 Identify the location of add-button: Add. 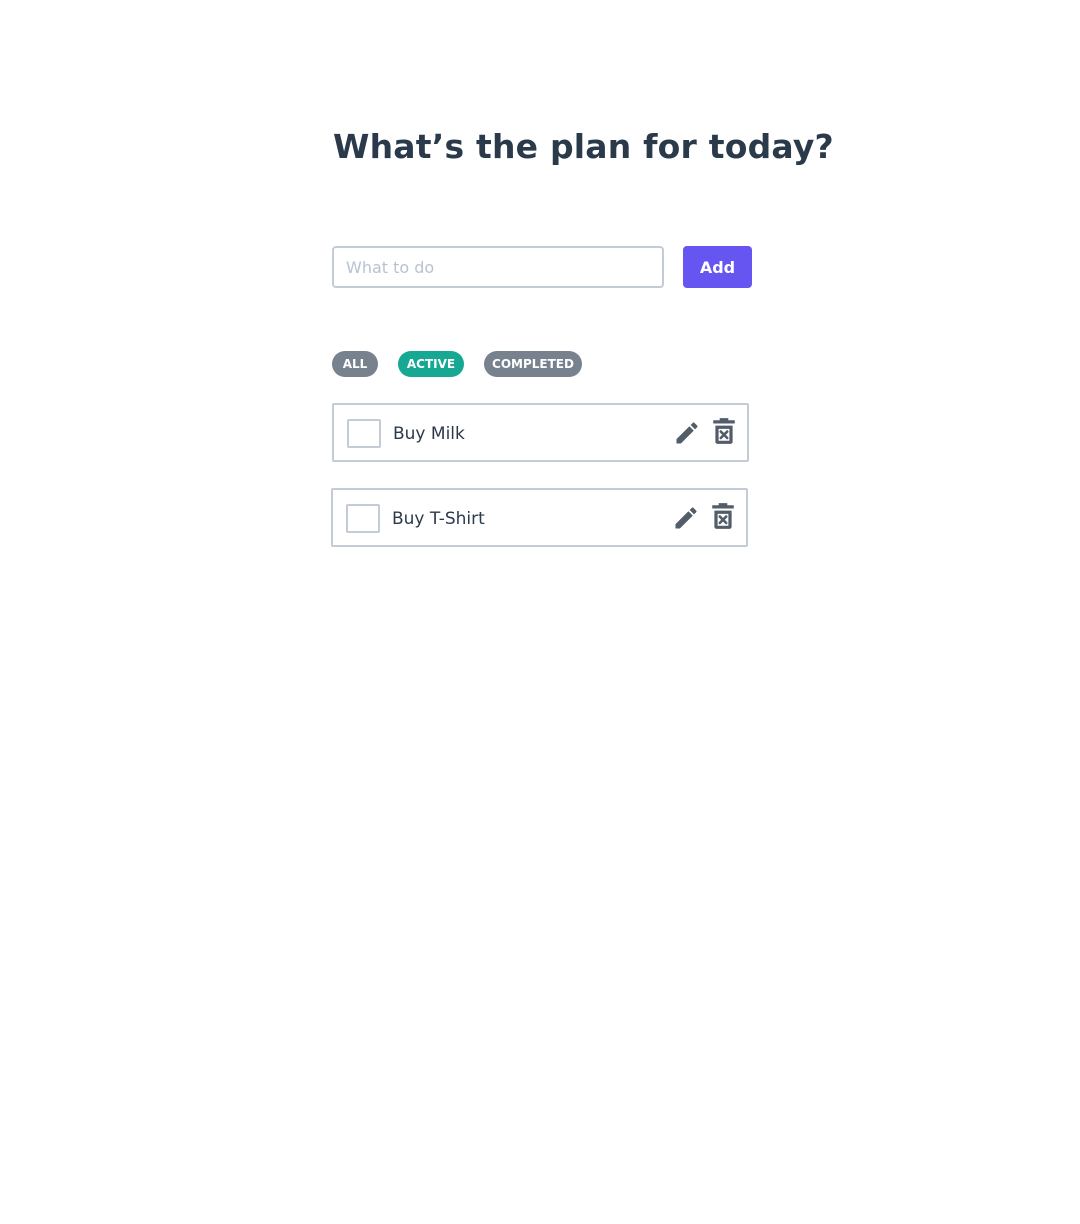
(717, 267).